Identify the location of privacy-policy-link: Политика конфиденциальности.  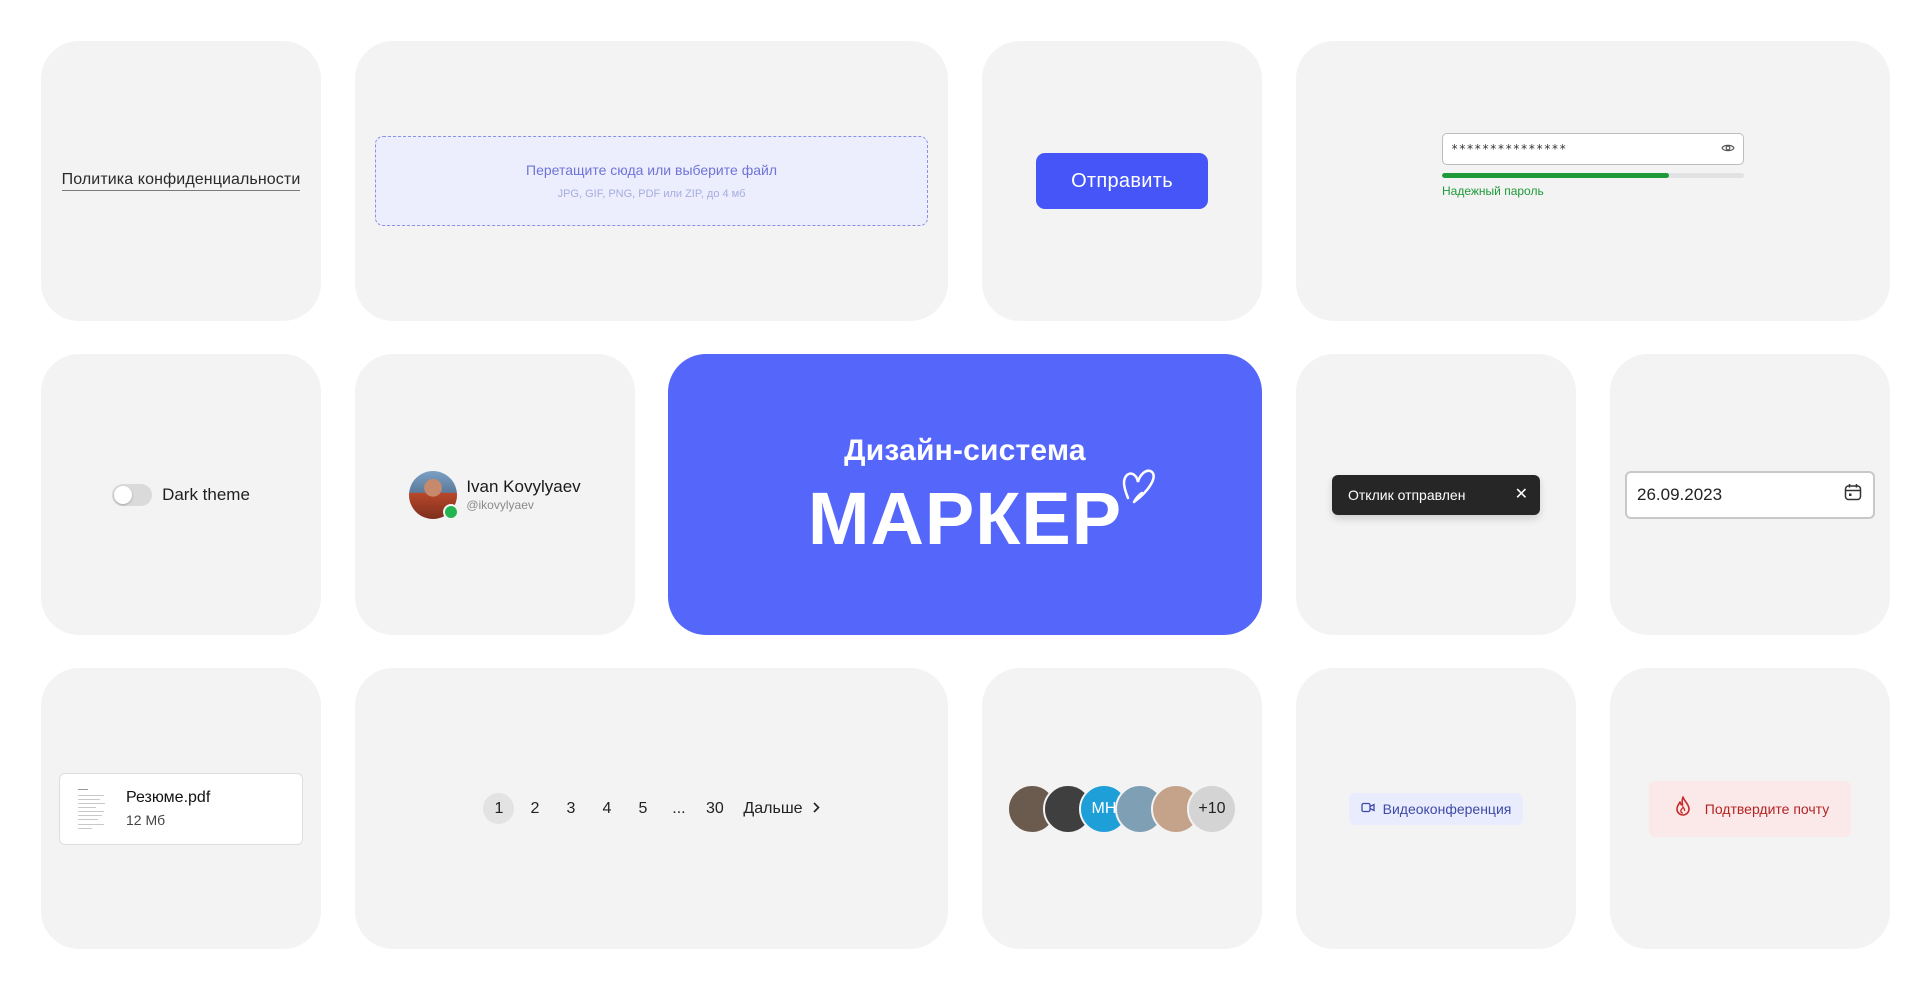
(181, 181).